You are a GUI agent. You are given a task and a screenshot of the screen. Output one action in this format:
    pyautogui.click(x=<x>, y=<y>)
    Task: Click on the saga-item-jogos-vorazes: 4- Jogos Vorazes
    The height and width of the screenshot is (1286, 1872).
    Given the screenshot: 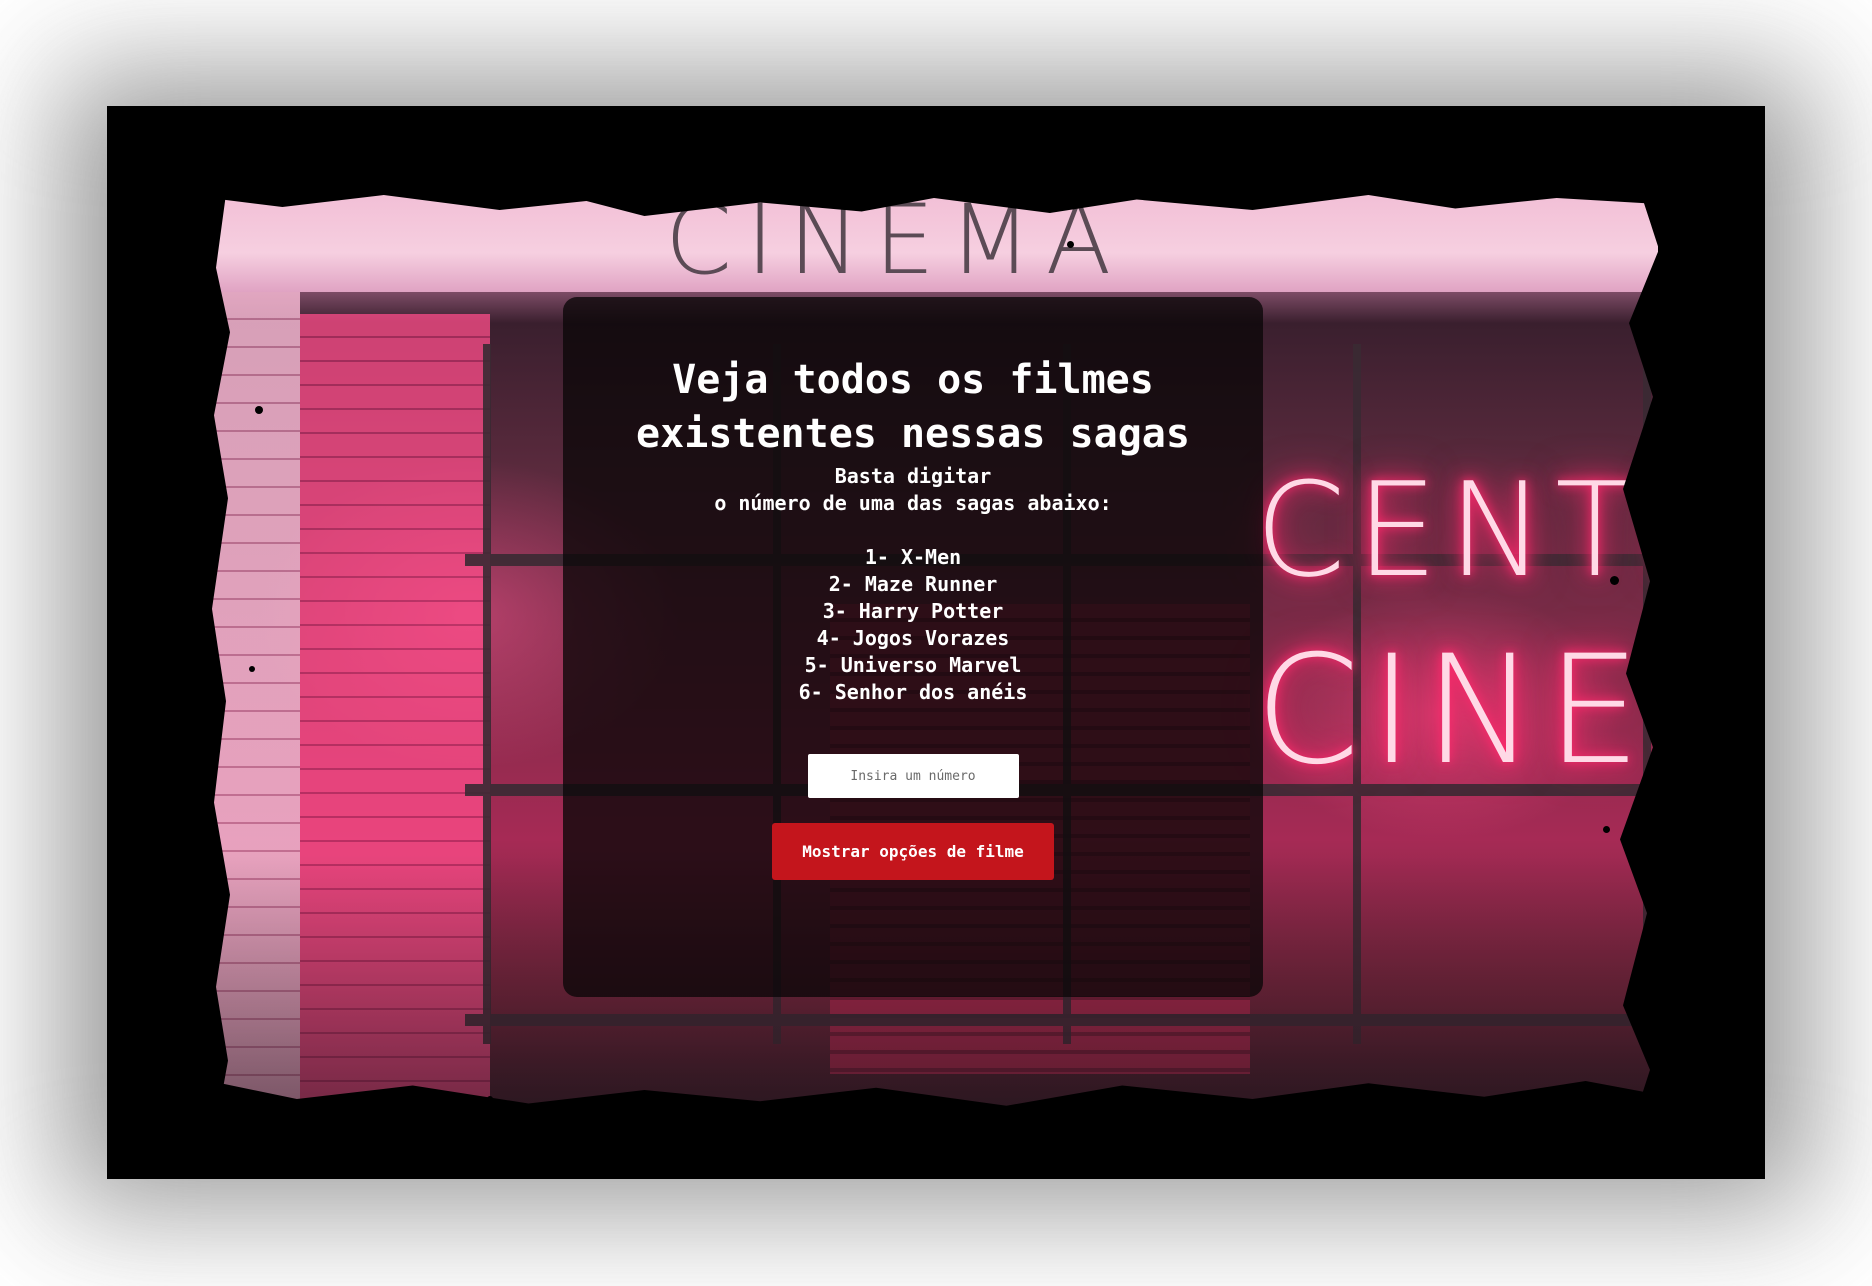 What is the action you would take?
    pyautogui.click(x=913, y=638)
    